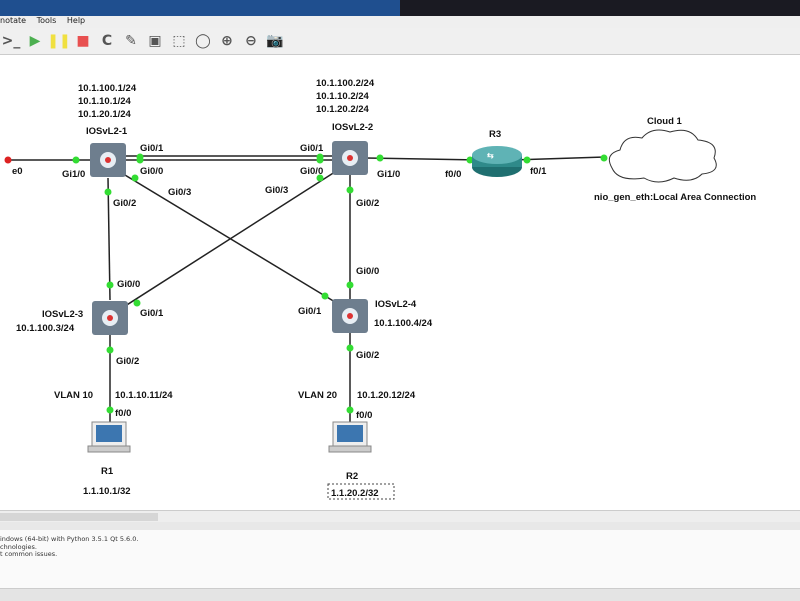 The width and height of the screenshot is (800, 601). I want to click on node-label: IOSvL2-2, so click(352, 127).